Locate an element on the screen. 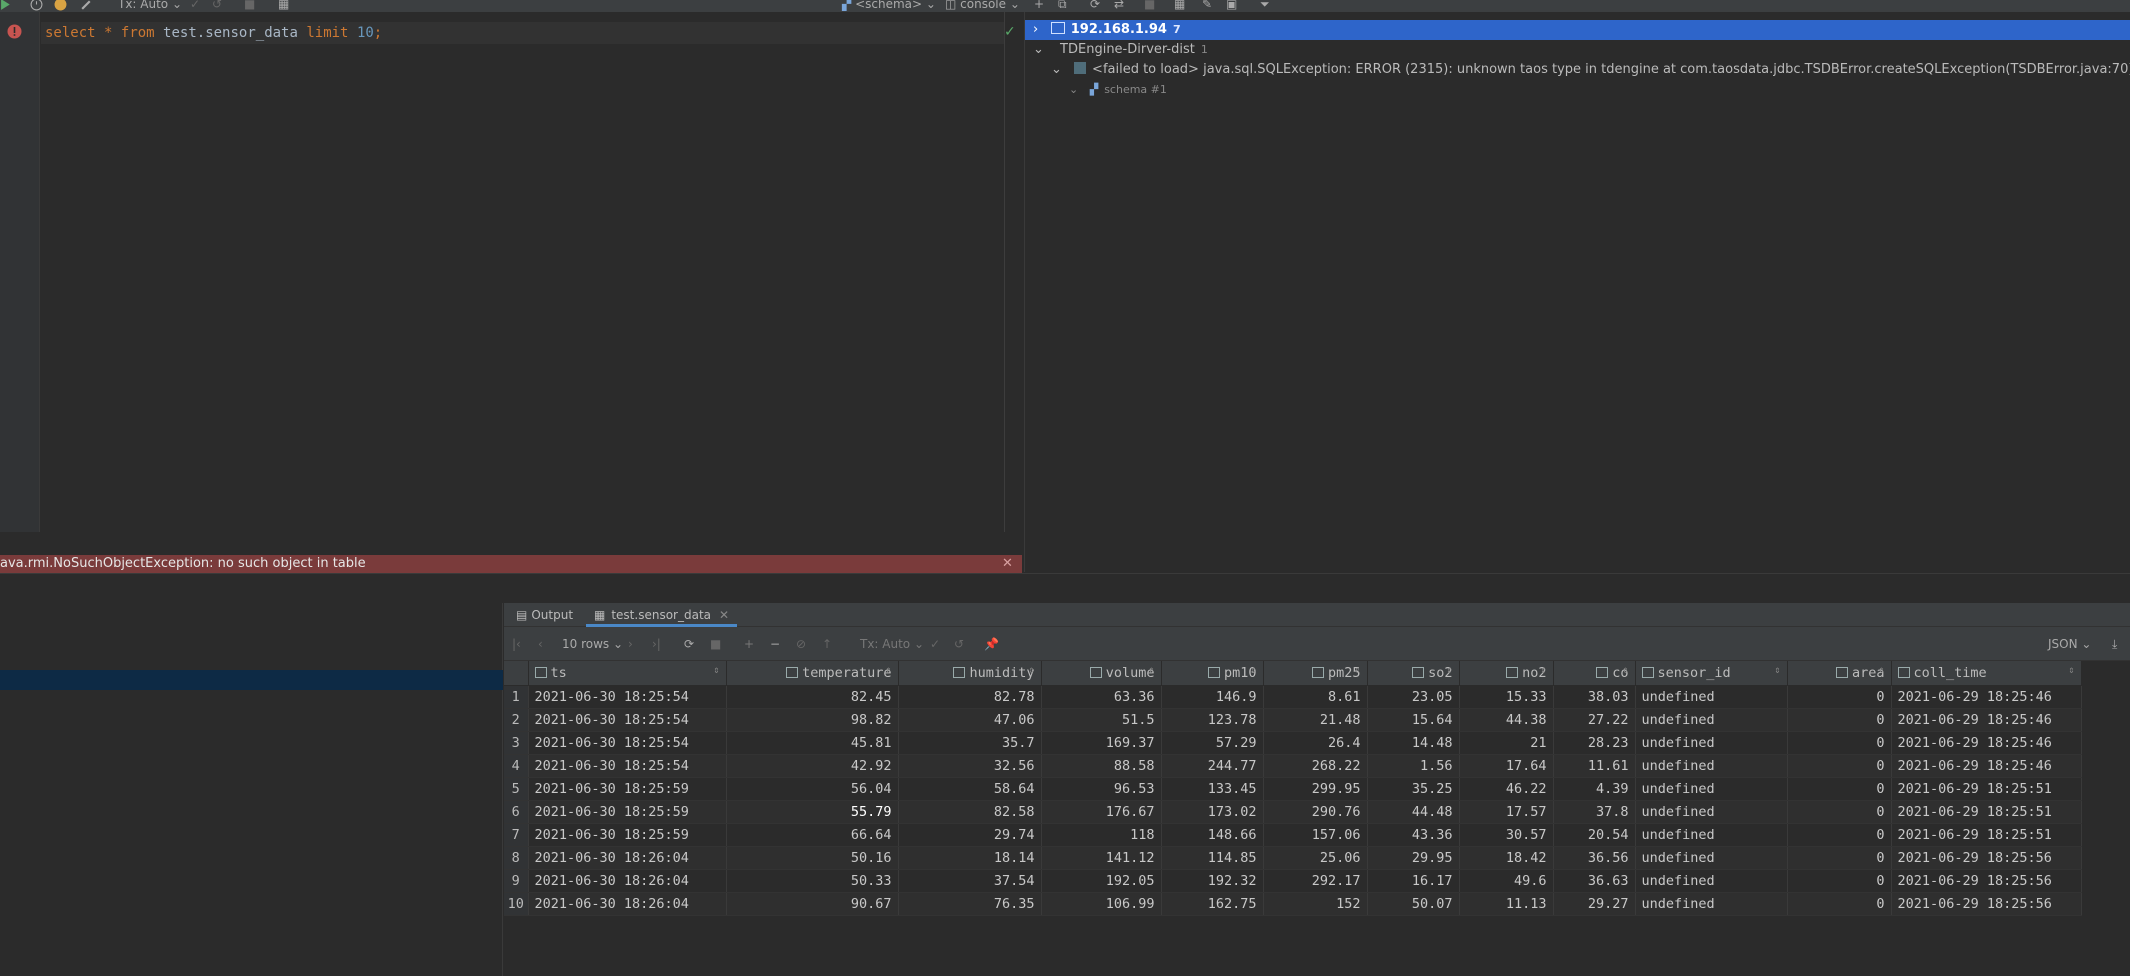  add-row-icon: + is located at coordinates (749, 644).